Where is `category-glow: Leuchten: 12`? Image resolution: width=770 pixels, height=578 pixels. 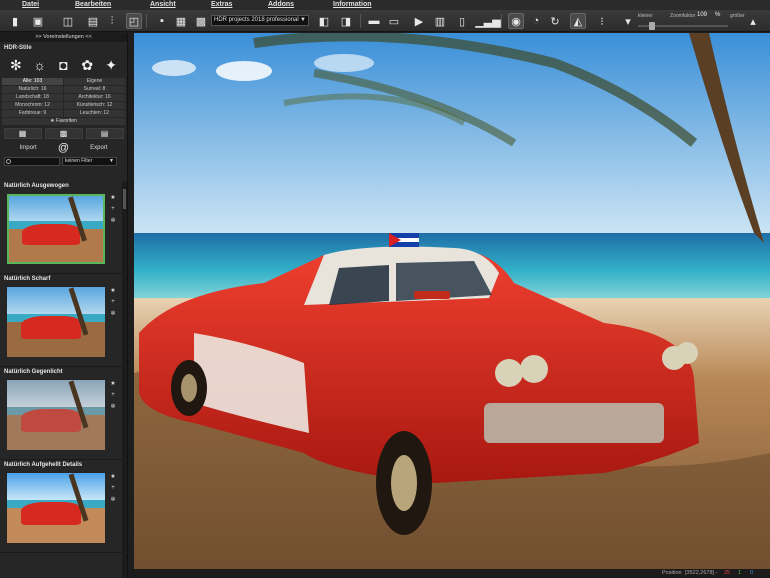 category-glow: Leuchten: 12 is located at coordinates (94, 113).